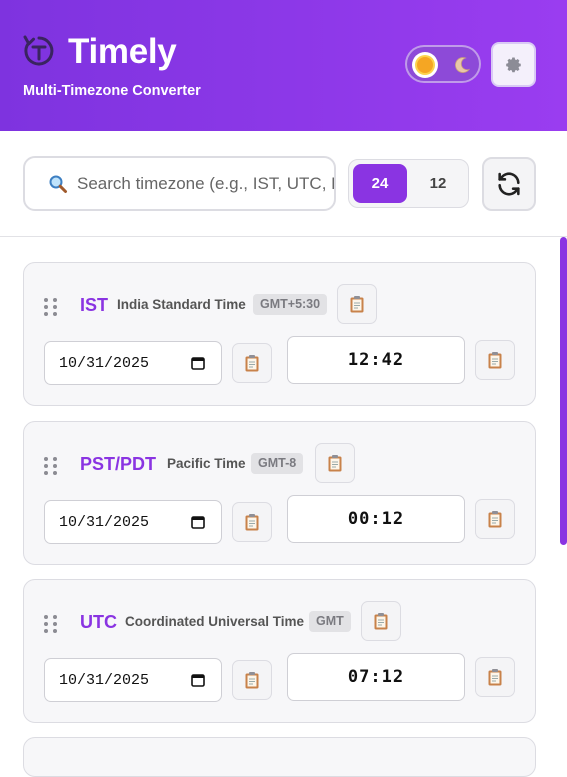  What do you see at coordinates (330, 621) in the screenshot?
I see `offset-badge: GMT` at bounding box center [330, 621].